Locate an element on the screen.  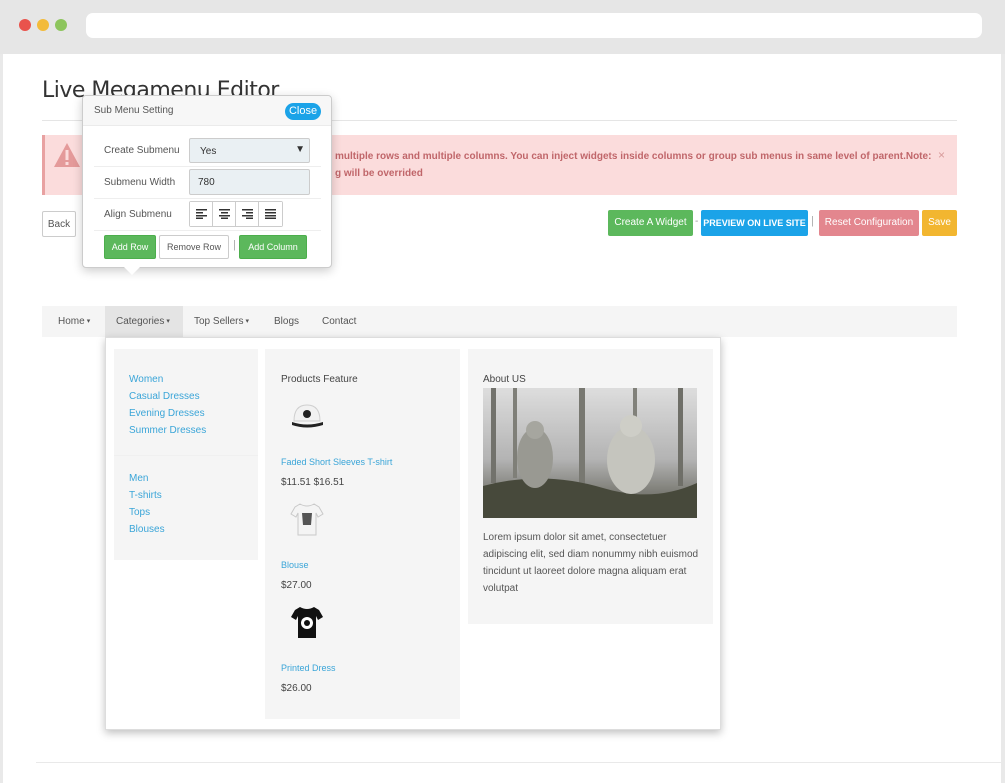
create-submenu-value: Yes is located at coordinates (208, 151).